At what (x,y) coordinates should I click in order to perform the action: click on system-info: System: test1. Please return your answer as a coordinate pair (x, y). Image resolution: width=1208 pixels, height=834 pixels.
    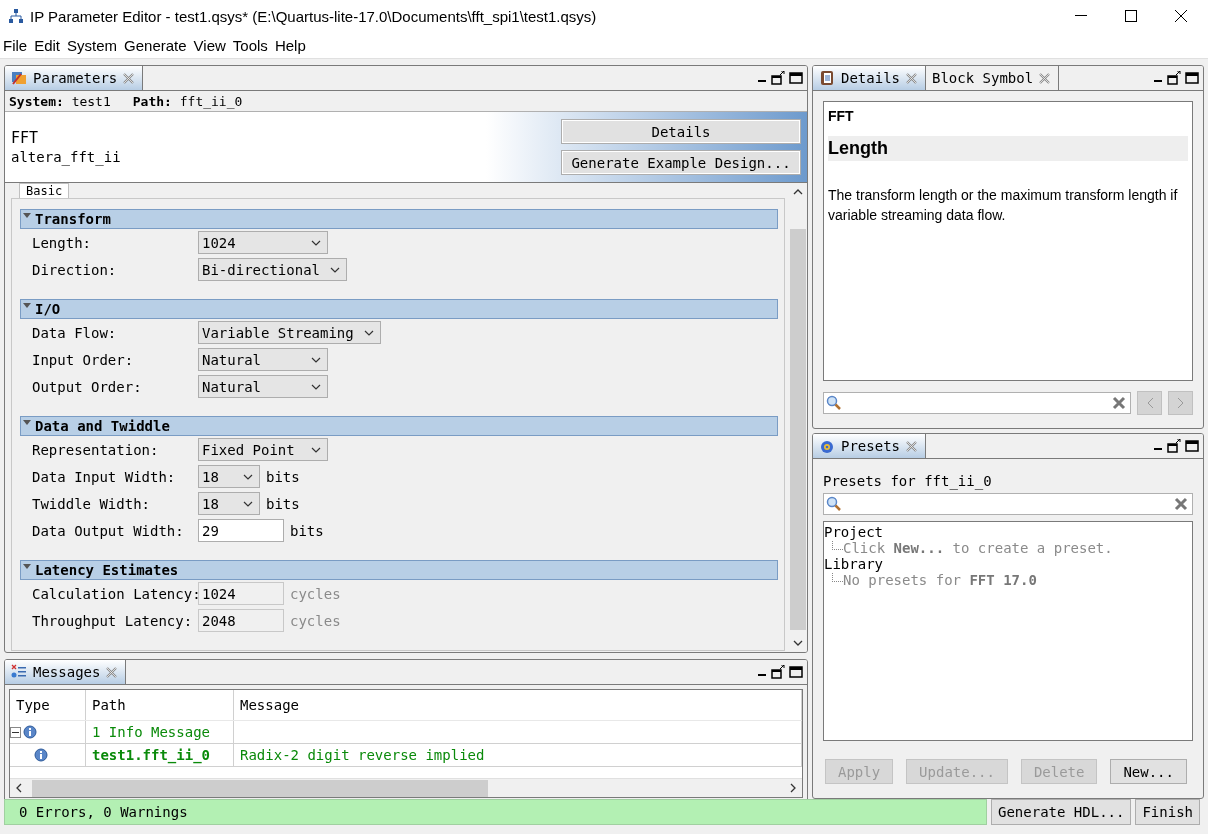
    Looking at the image, I should click on (60, 101).